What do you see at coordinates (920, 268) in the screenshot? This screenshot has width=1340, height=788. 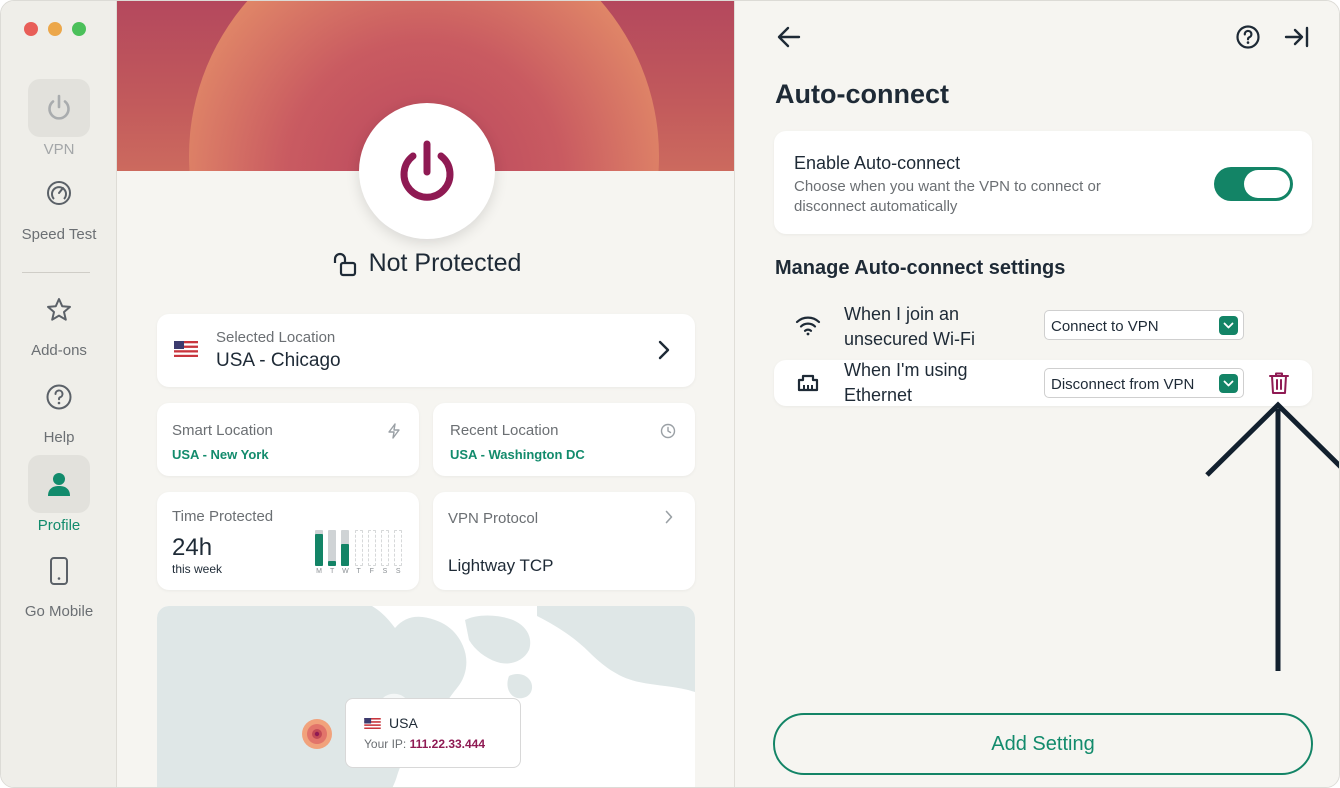 I see `section-title: Manage Auto-connect settings` at bounding box center [920, 268].